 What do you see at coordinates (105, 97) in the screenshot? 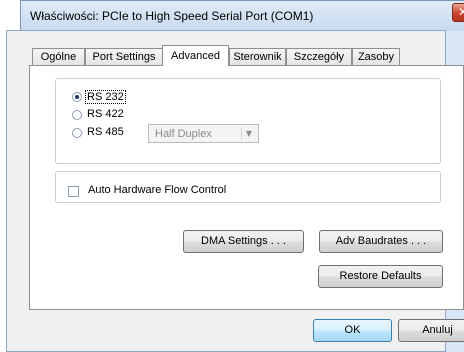
I see `radio-rs232-label: RS 232` at bounding box center [105, 97].